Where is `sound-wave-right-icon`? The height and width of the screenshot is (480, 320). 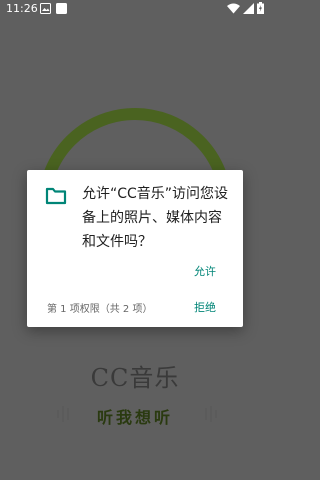
sound-wave-right-icon is located at coordinates (211, 414).